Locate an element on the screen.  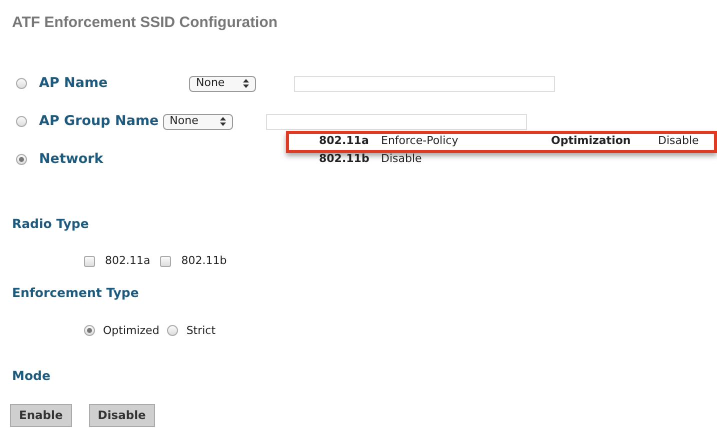
checkbox-label: 802.11b is located at coordinates (204, 261).